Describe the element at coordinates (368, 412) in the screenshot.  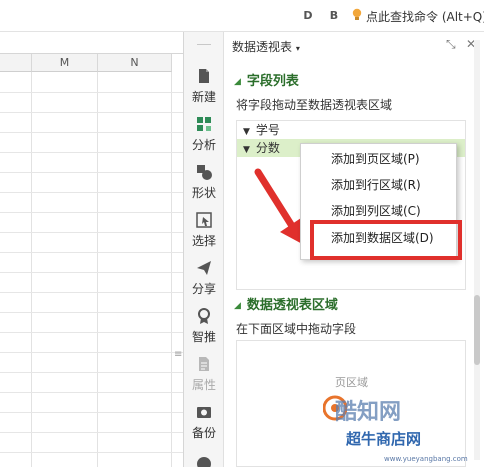
I see `watermark-brand: 酷知网` at that location.